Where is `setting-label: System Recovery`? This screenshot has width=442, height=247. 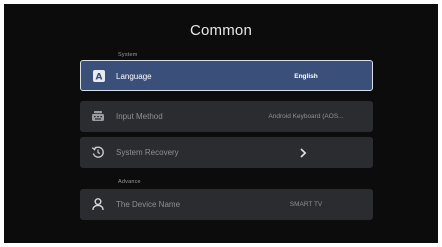 setting-label: System Recovery is located at coordinates (147, 152).